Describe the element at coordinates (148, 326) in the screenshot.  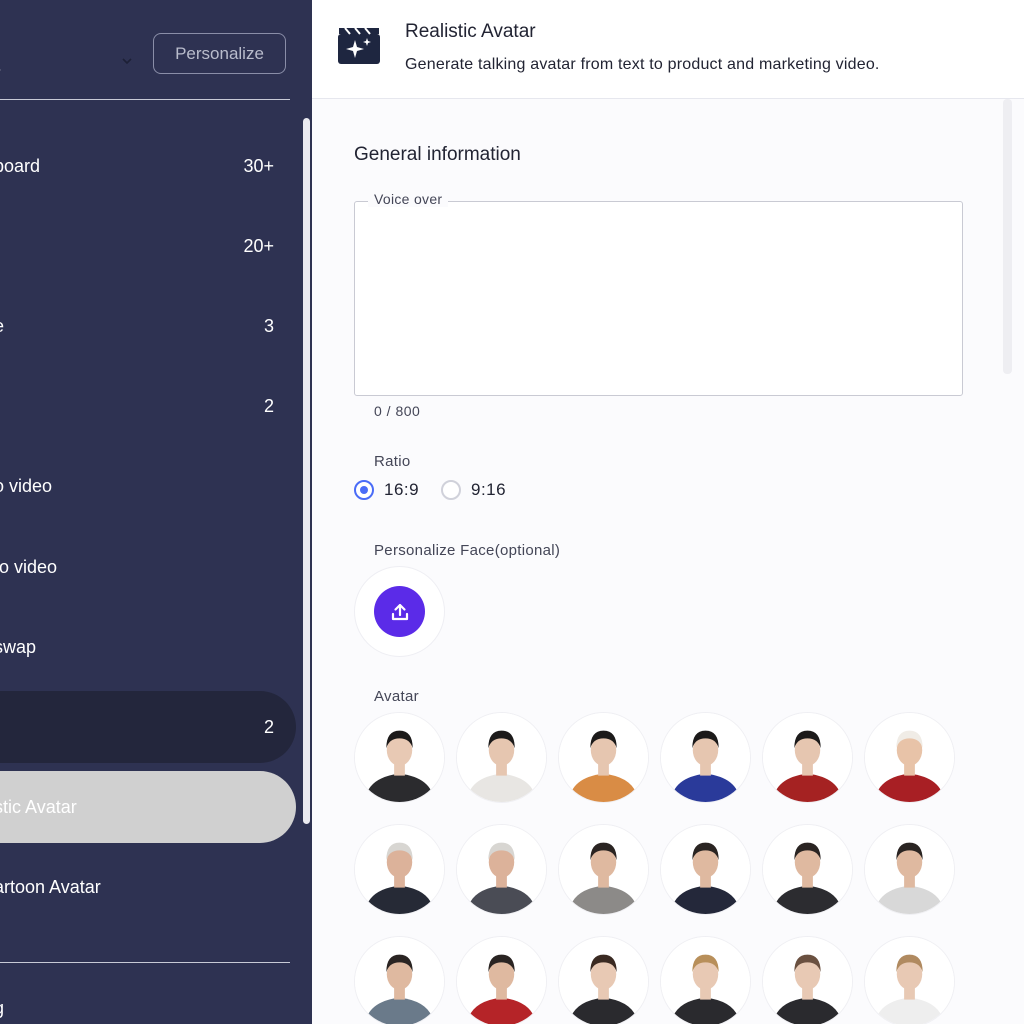
I see `sidebar-item-3: e 3` at that location.